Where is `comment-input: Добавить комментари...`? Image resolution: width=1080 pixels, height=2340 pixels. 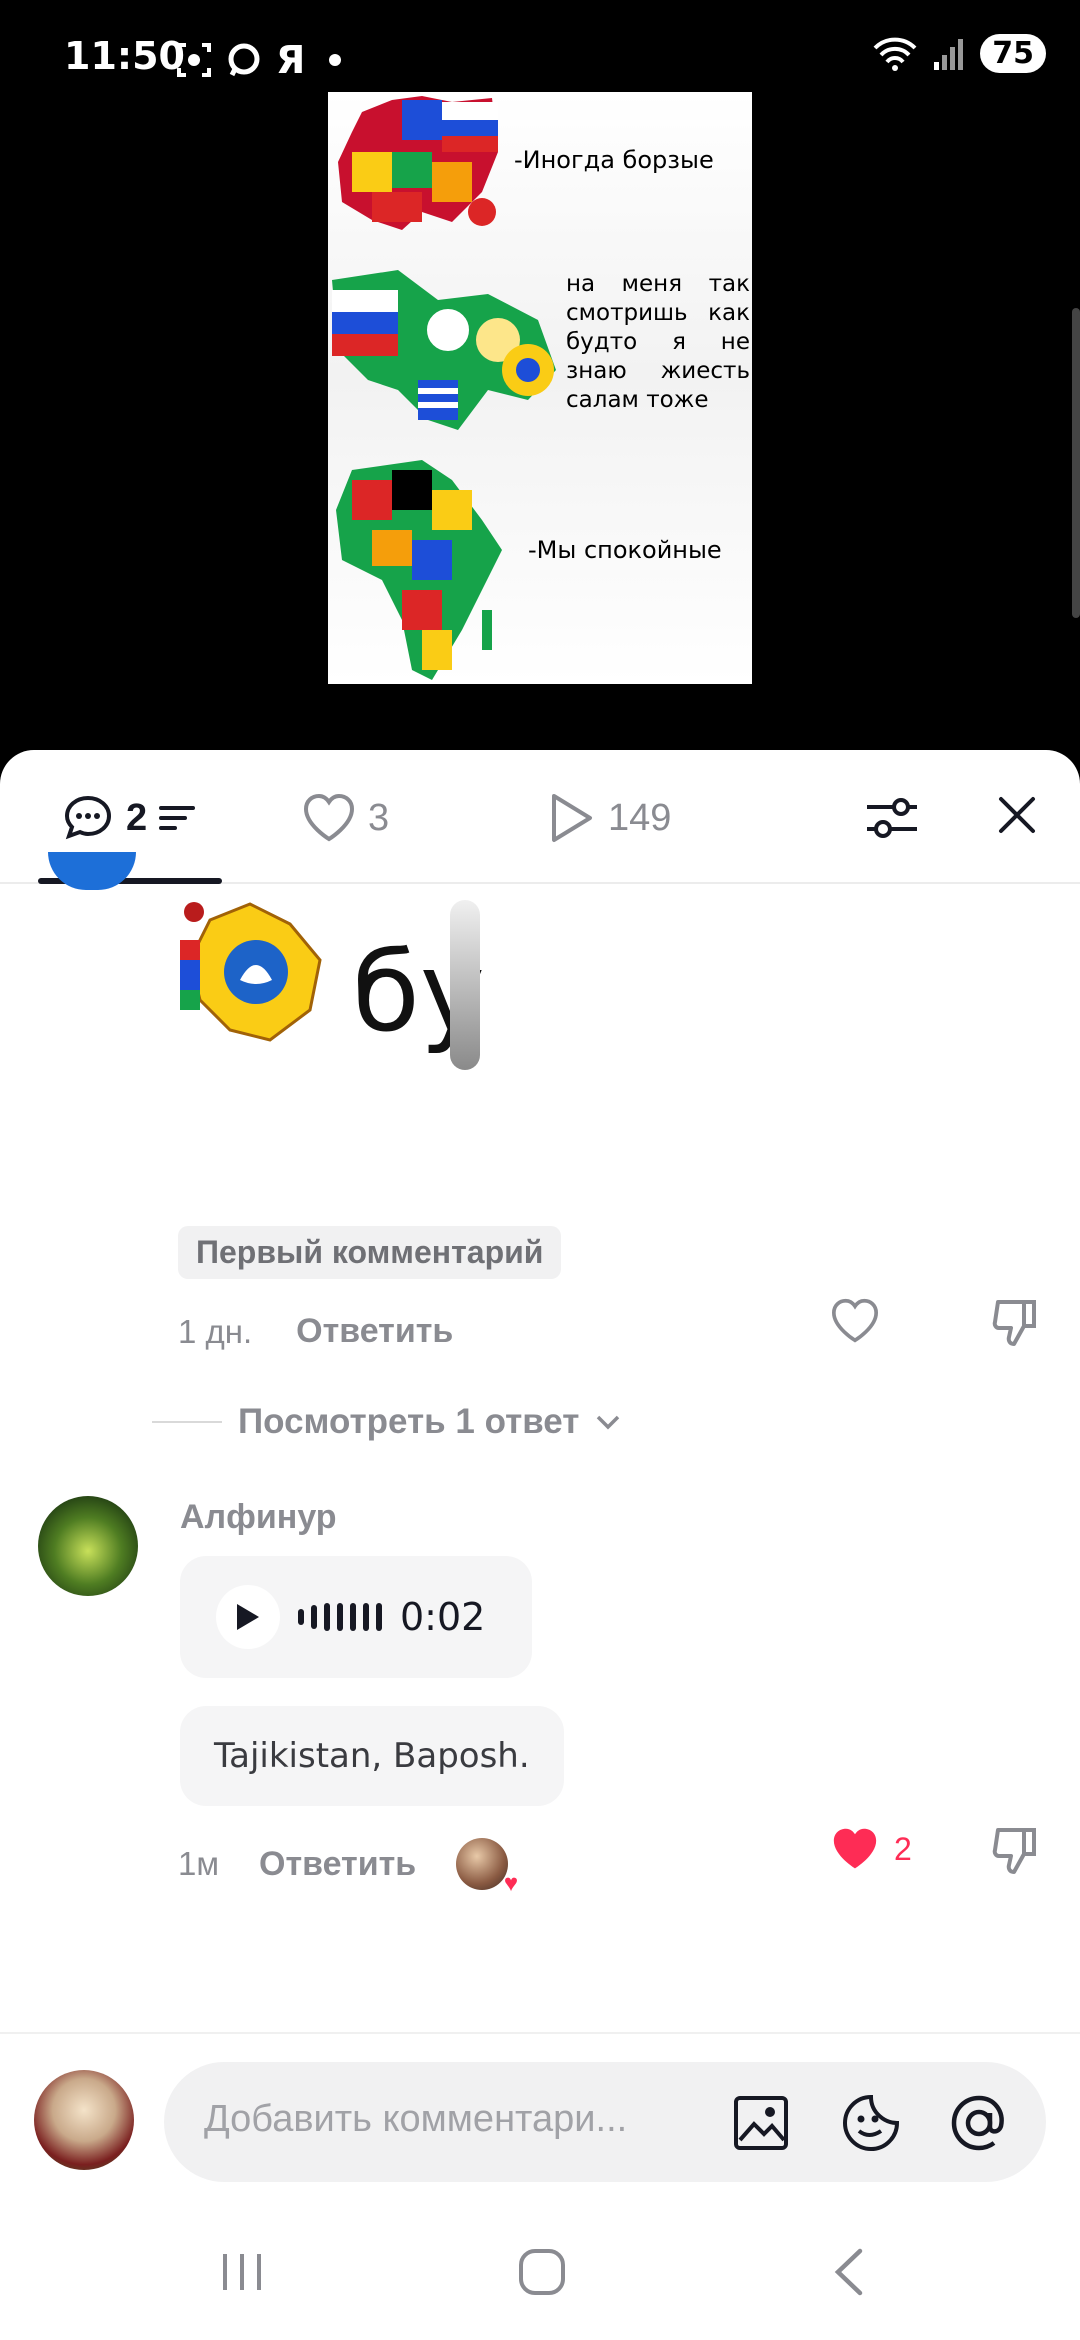
comment-input: Добавить комментари... is located at coordinates (605, 2122).